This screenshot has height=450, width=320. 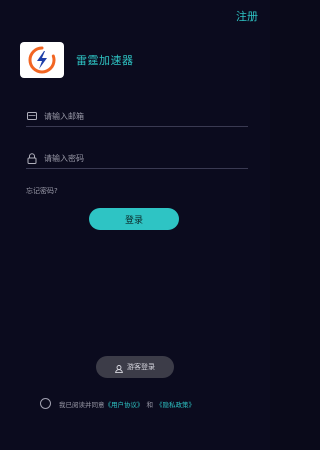 I want to click on user-icon, so click(x=119, y=367).